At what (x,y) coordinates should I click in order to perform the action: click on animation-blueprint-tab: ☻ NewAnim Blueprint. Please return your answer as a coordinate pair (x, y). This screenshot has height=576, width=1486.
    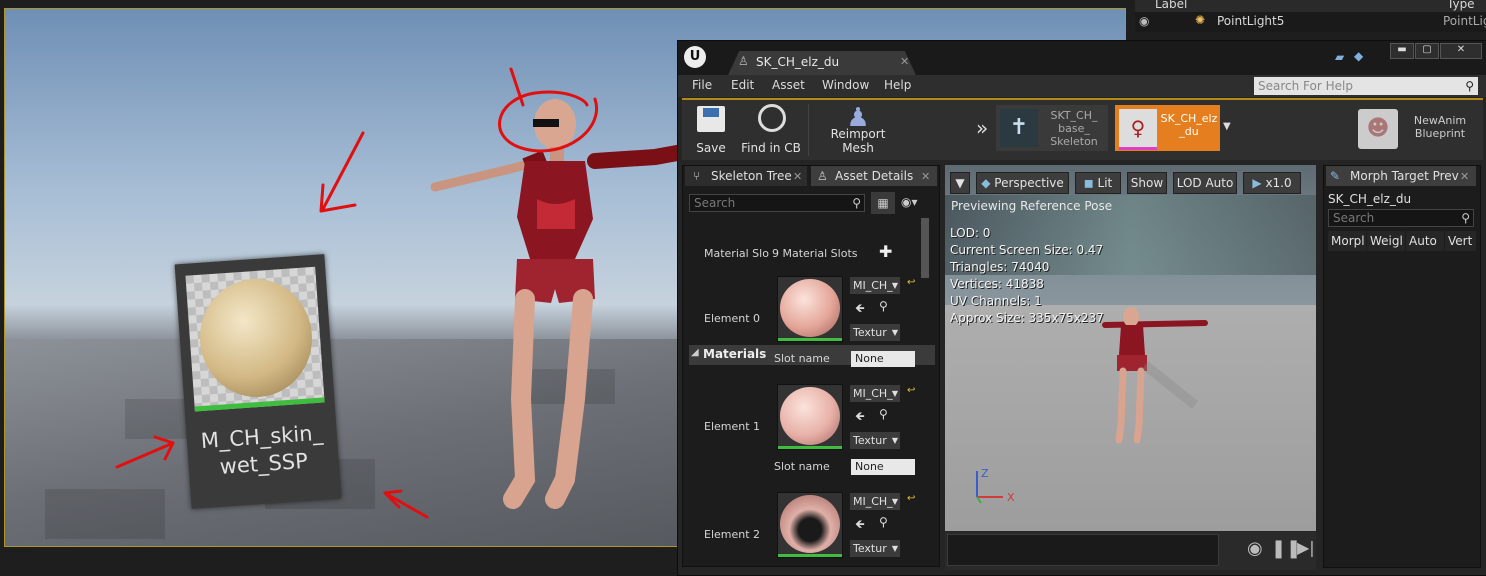
    Looking at the image, I should click on (1418, 128).